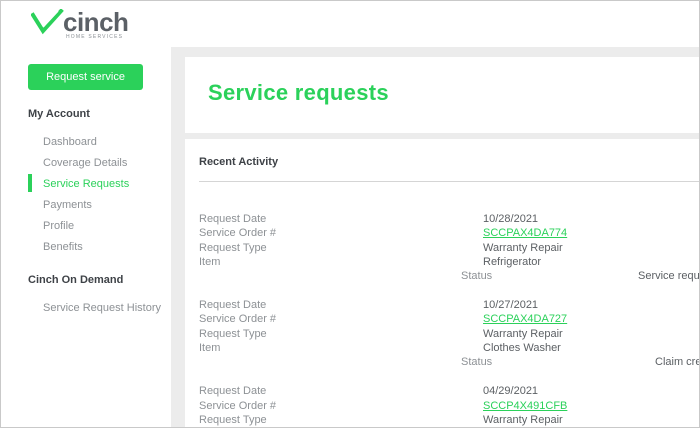 This screenshot has width=700, height=428. What do you see at coordinates (350, 24) in the screenshot?
I see `header: cinch HOME SERVICES` at bounding box center [350, 24].